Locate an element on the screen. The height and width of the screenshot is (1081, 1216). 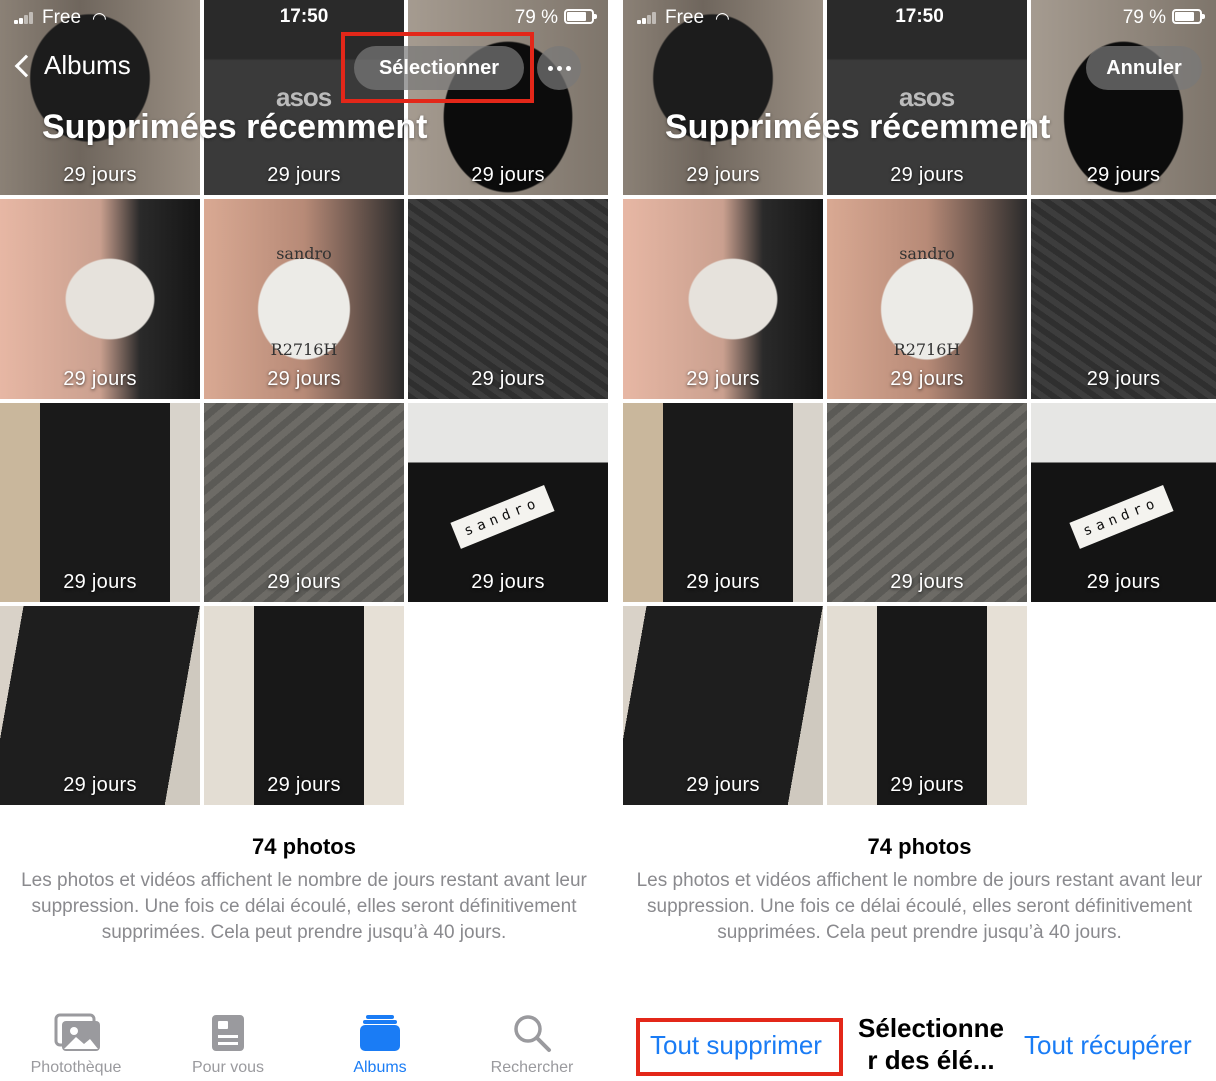
tab-for-you: Pour vous is located at coordinates (228, 1041).